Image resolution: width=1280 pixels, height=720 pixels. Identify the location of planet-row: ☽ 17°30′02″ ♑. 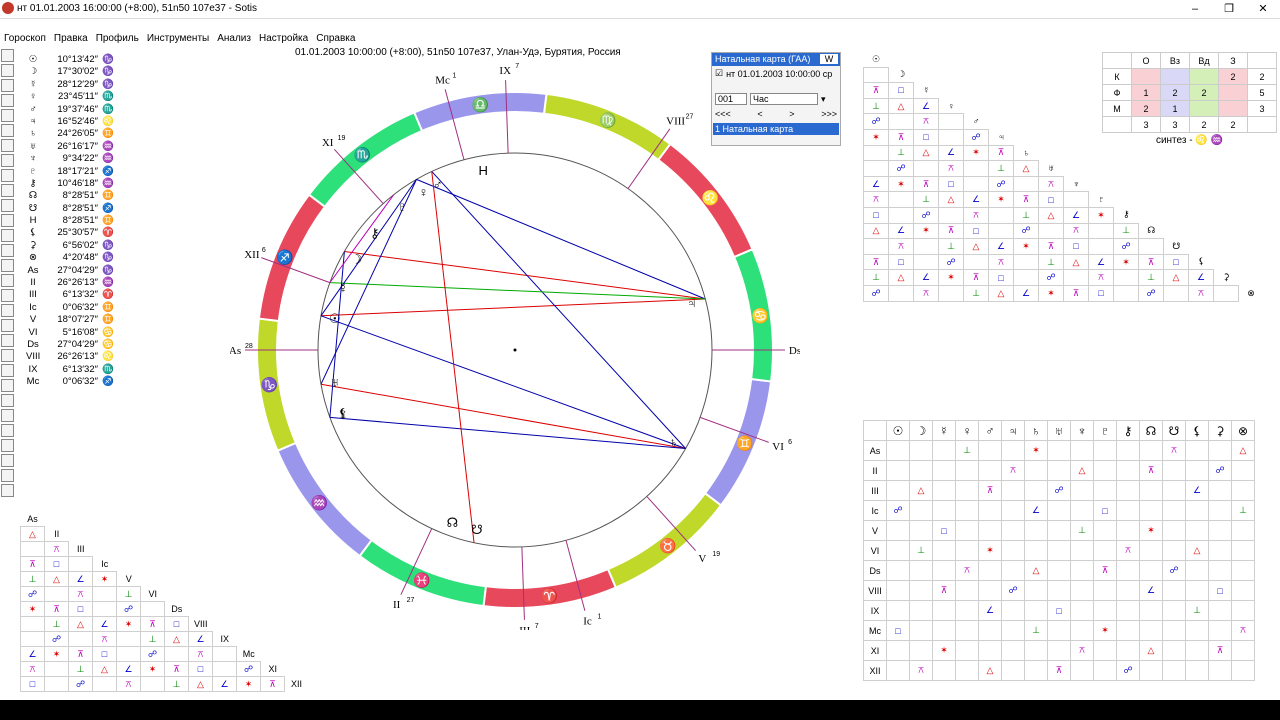
(71, 72).